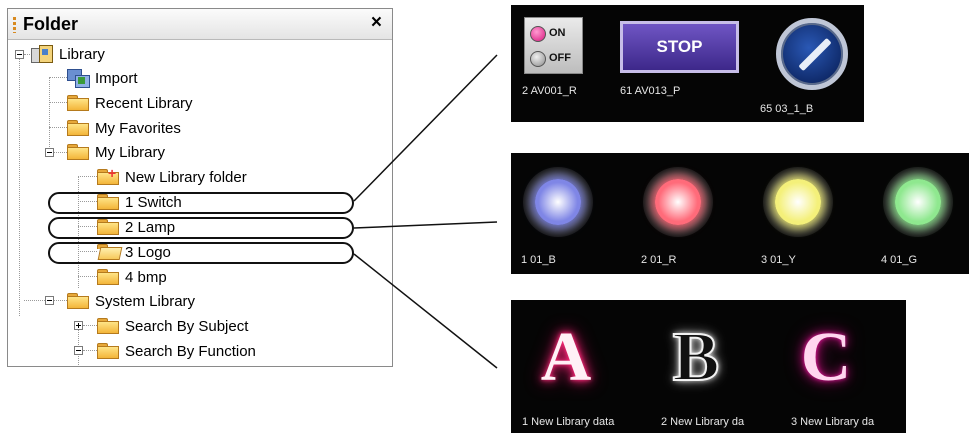 This screenshot has width=970, height=434. I want to click on on-indicator-icon, so click(538, 34).